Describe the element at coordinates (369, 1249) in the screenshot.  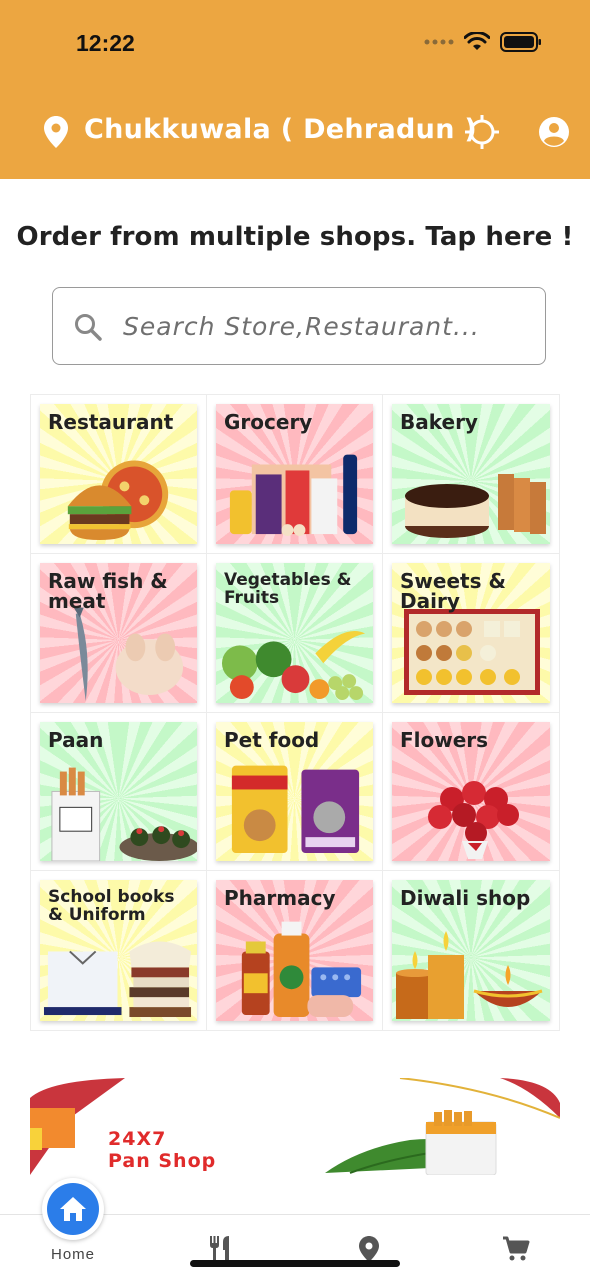
I see `location-icon` at that location.